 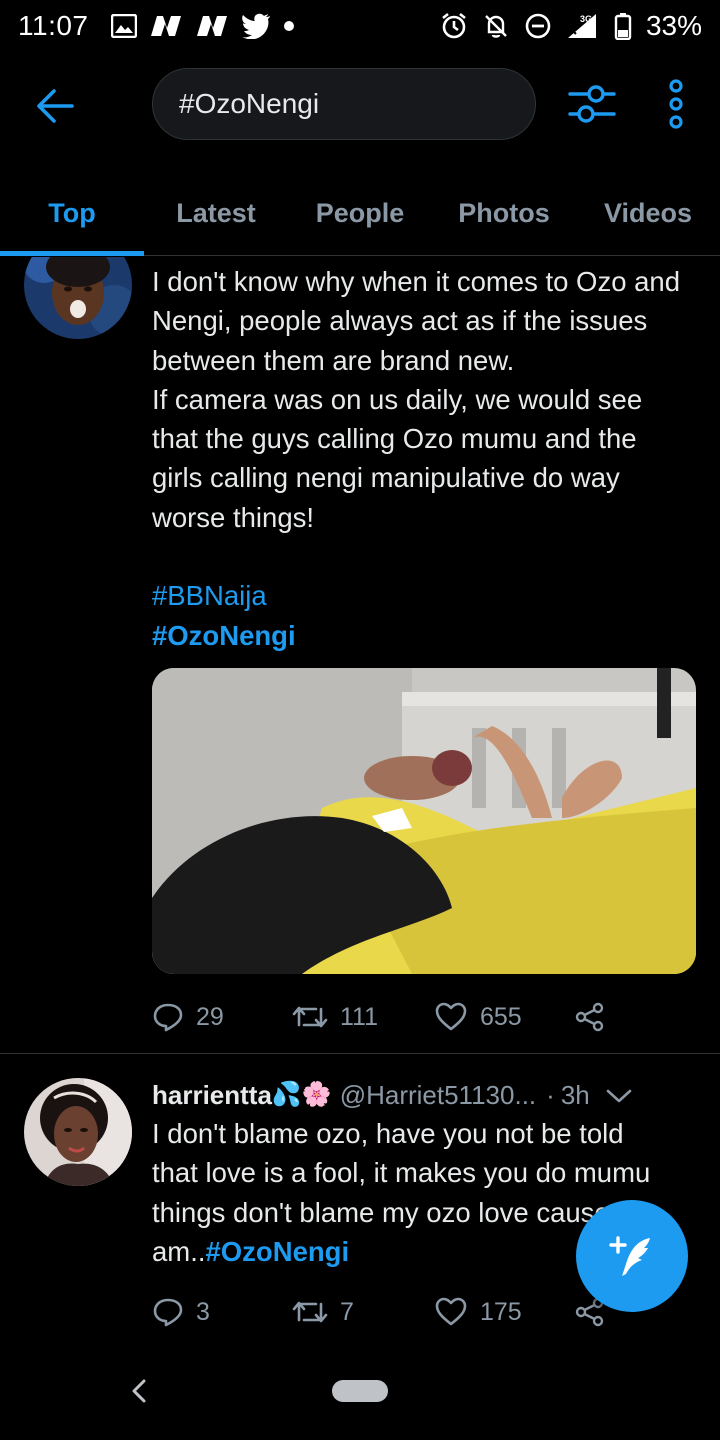 I want to click on compose-tweet-button, so click(x=632, y=1256).